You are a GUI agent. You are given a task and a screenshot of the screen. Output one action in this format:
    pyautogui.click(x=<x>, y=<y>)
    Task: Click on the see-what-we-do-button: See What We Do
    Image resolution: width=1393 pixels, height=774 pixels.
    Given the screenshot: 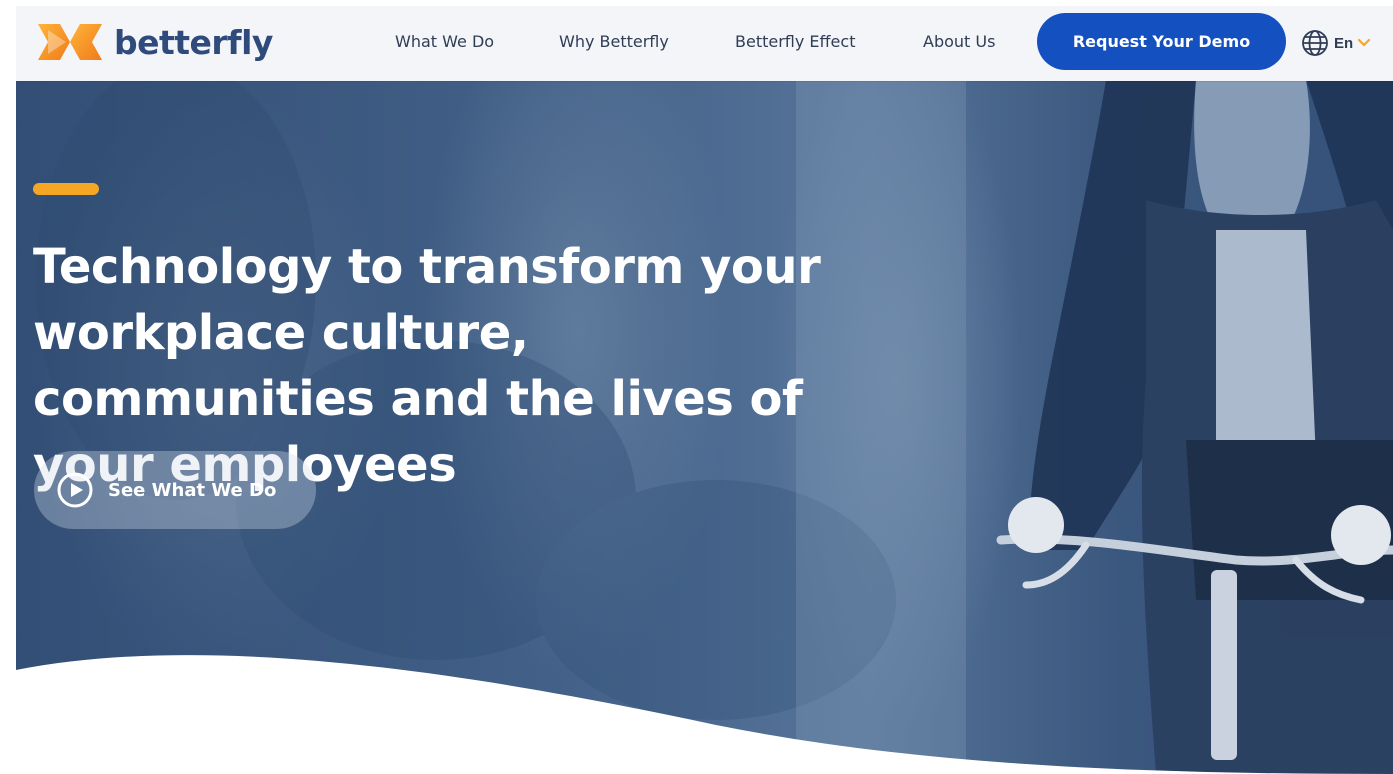 What is the action you would take?
    pyautogui.click(x=175, y=490)
    